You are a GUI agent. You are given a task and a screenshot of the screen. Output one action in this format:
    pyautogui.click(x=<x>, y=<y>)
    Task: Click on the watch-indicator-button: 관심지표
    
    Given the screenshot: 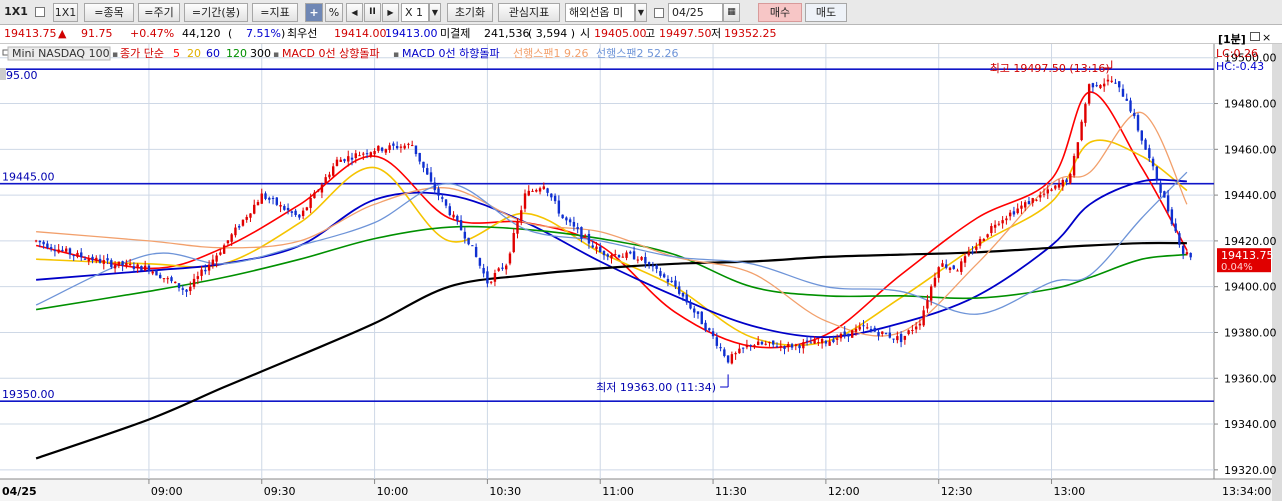 What is the action you would take?
    pyautogui.click(x=529, y=12)
    